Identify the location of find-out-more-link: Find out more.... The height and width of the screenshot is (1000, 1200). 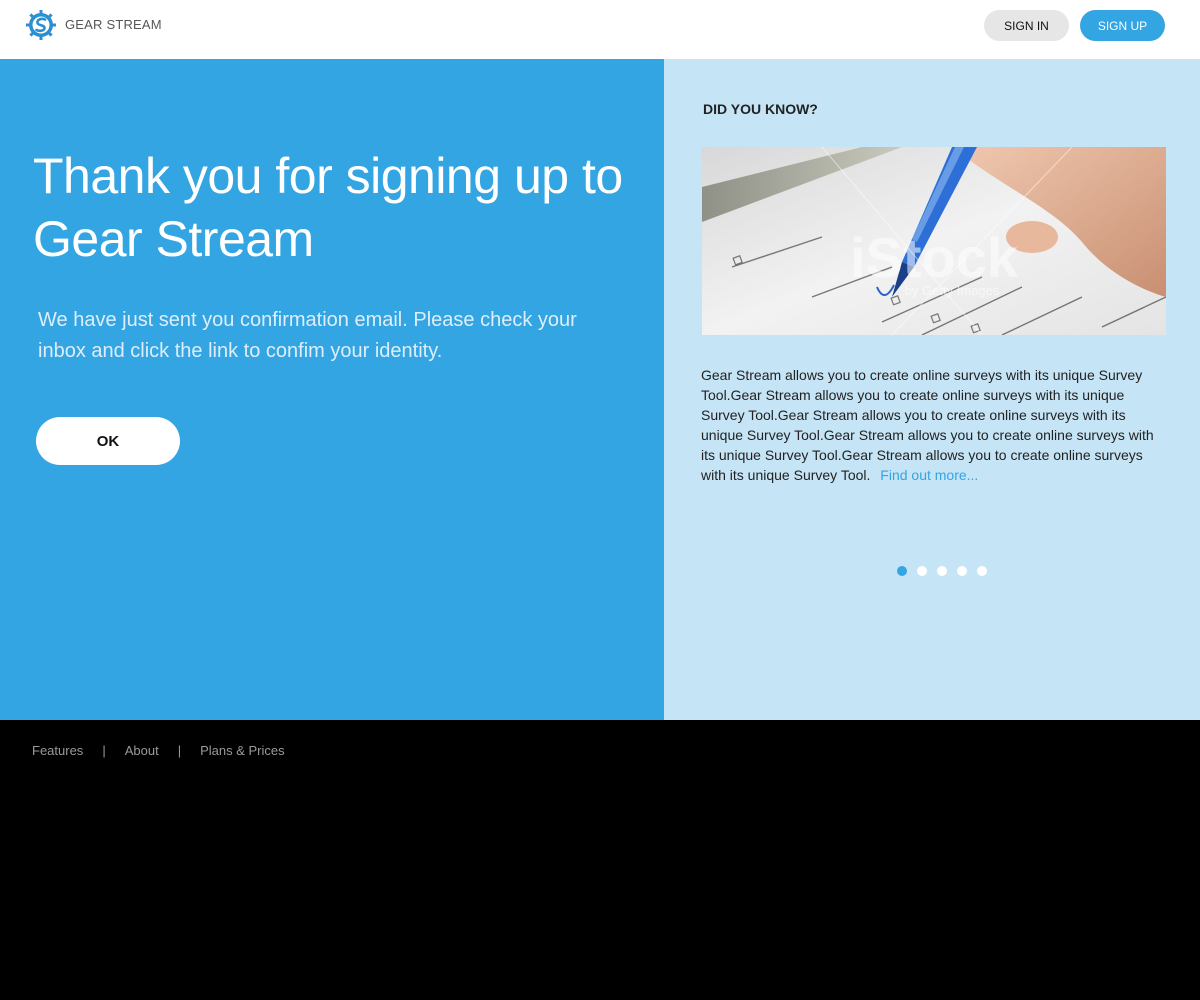
(929, 475).